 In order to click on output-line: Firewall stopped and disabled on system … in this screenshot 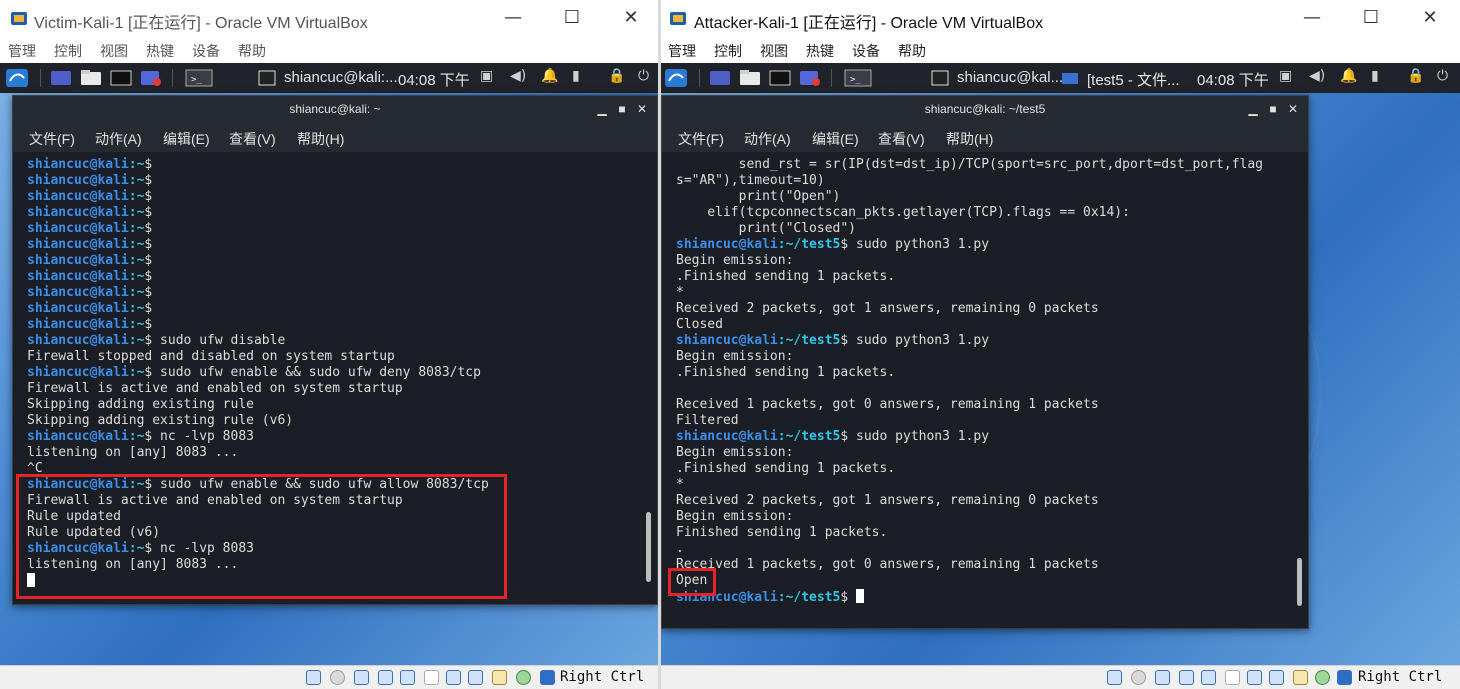, I will do `click(258, 357)`.